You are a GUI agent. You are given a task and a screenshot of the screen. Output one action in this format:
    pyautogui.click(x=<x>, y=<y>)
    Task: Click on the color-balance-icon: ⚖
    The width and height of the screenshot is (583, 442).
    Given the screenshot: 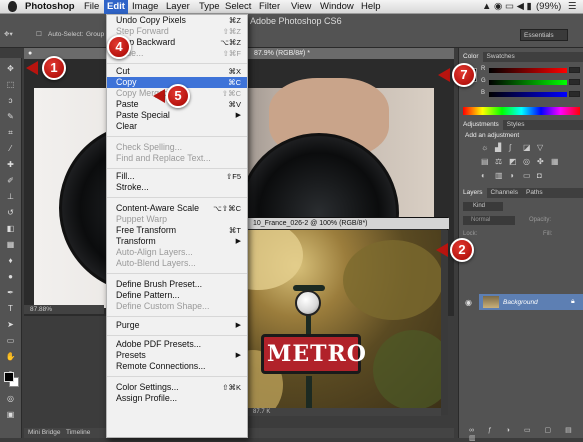 What is the action you would take?
    pyautogui.click(x=499, y=162)
    